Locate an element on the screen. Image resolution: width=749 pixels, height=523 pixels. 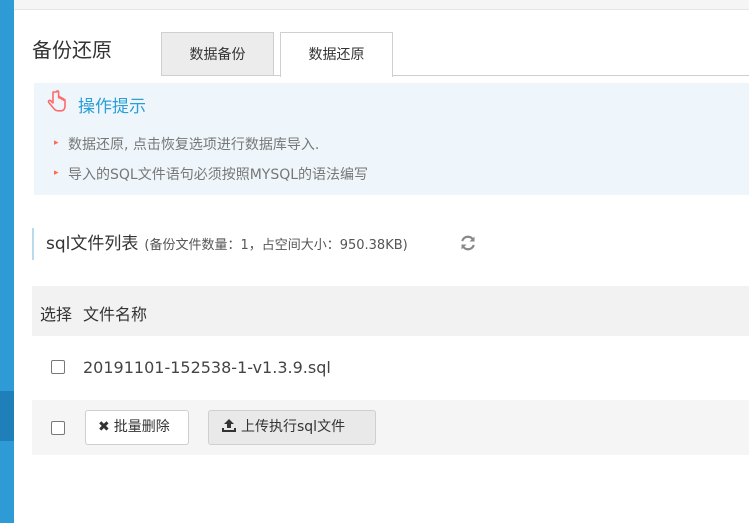
pointing-hand-icon is located at coordinates (56, 101).